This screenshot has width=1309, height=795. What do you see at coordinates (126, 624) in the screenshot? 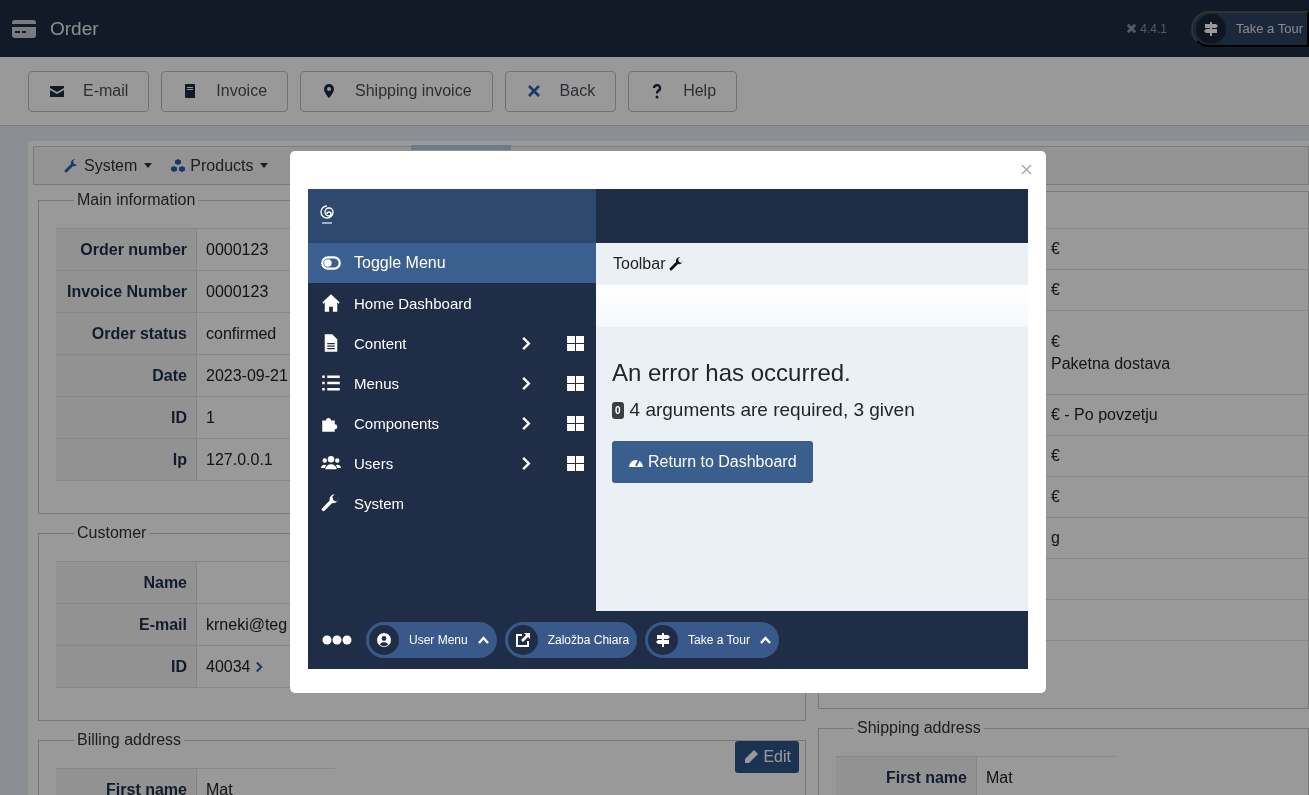
I see `field-label: E-mail` at bounding box center [126, 624].